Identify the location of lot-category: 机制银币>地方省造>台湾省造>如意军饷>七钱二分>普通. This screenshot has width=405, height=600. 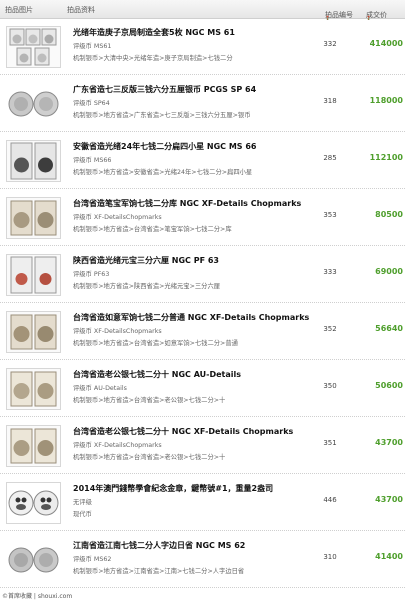
(155, 343).